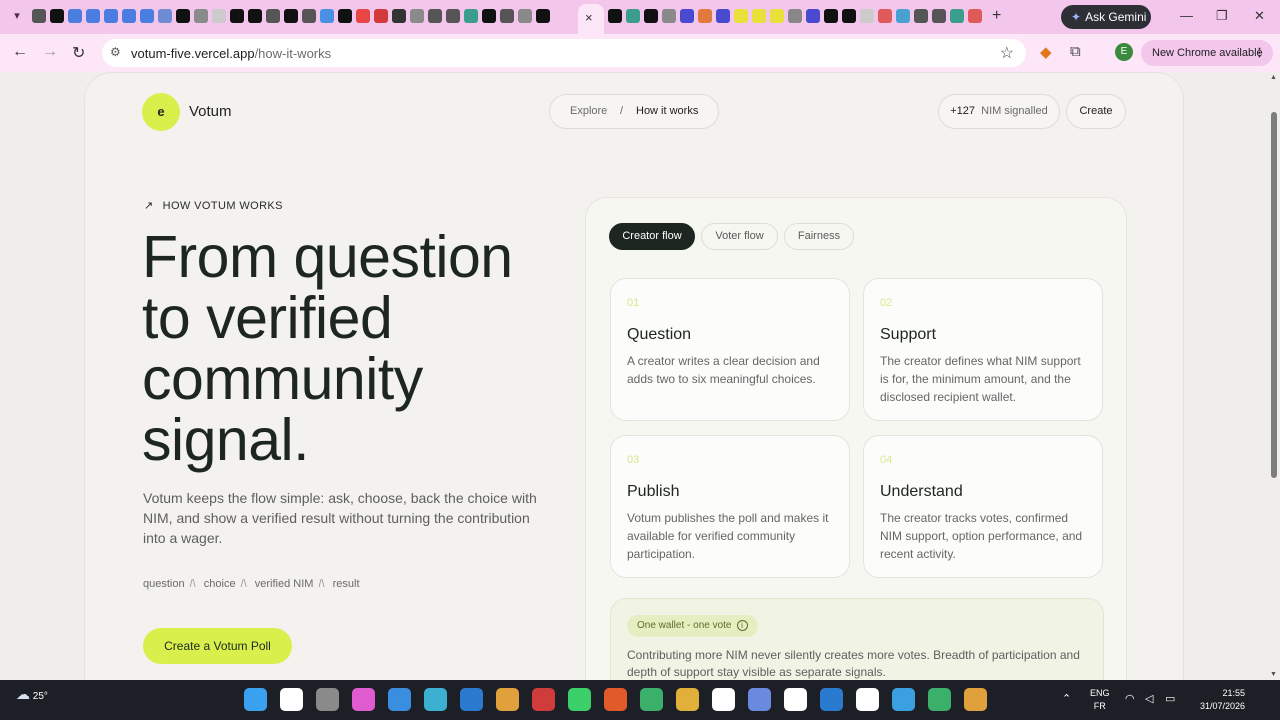  What do you see at coordinates (32, 694) in the screenshot?
I see `weather-widget: ☁ 25°` at bounding box center [32, 694].